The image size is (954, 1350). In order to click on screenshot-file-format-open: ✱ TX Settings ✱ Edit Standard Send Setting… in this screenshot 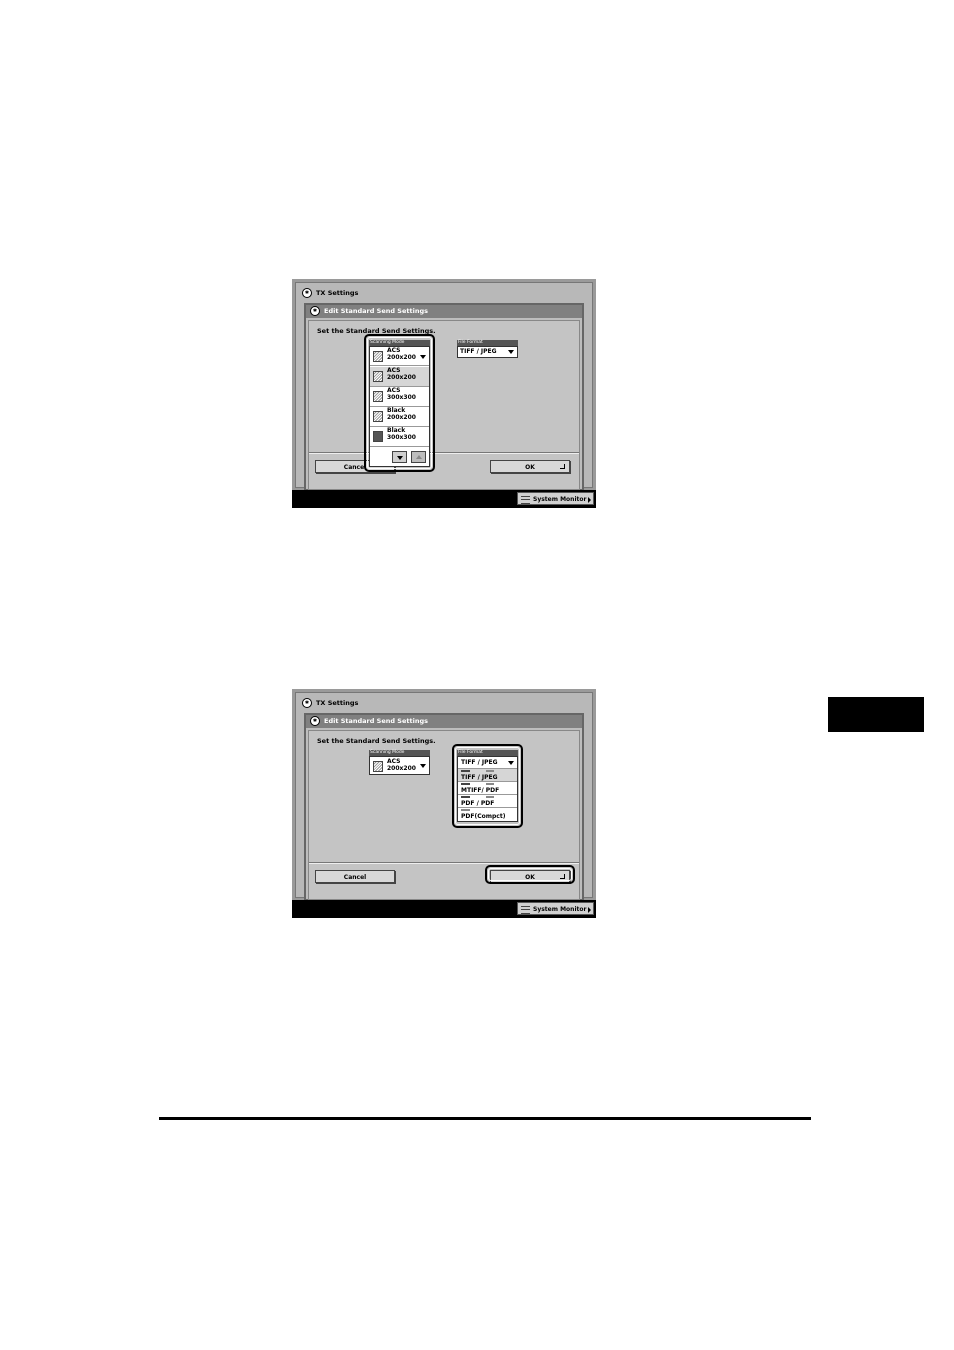, I will do `click(444, 803)`.